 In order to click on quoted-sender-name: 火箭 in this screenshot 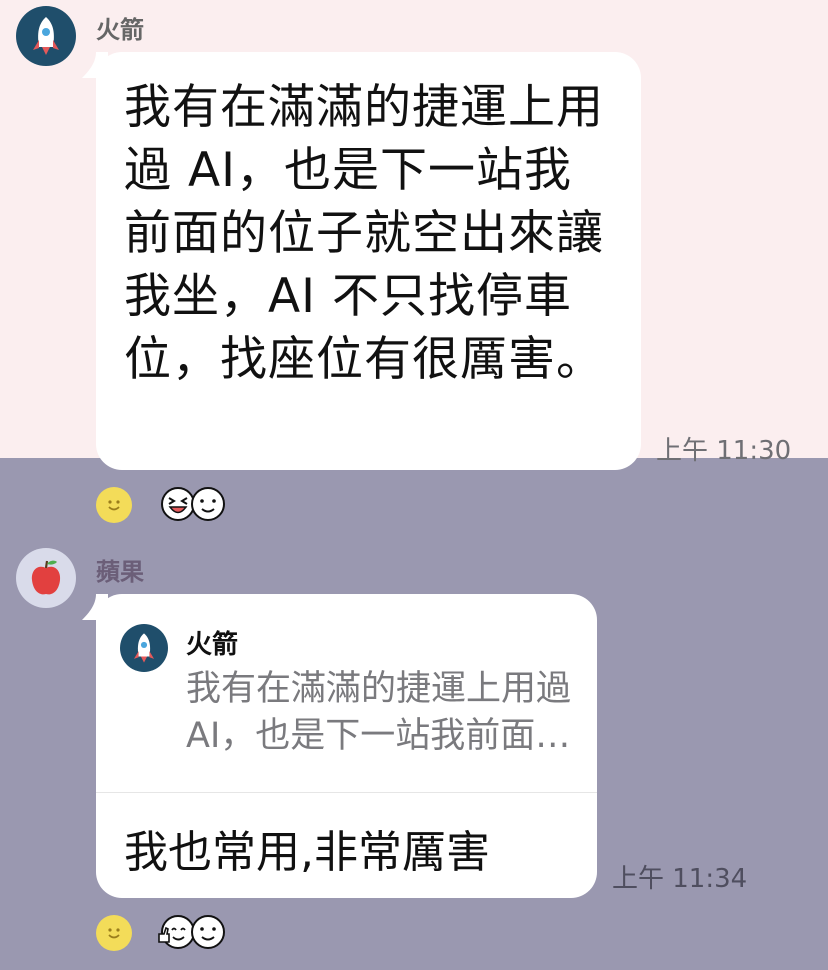, I will do `click(212, 645)`.